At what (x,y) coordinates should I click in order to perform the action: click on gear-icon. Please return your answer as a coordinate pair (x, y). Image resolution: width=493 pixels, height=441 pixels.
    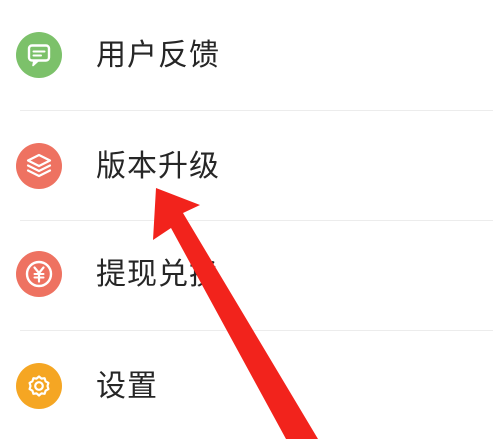
    Looking at the image, I should click on (39, 386).